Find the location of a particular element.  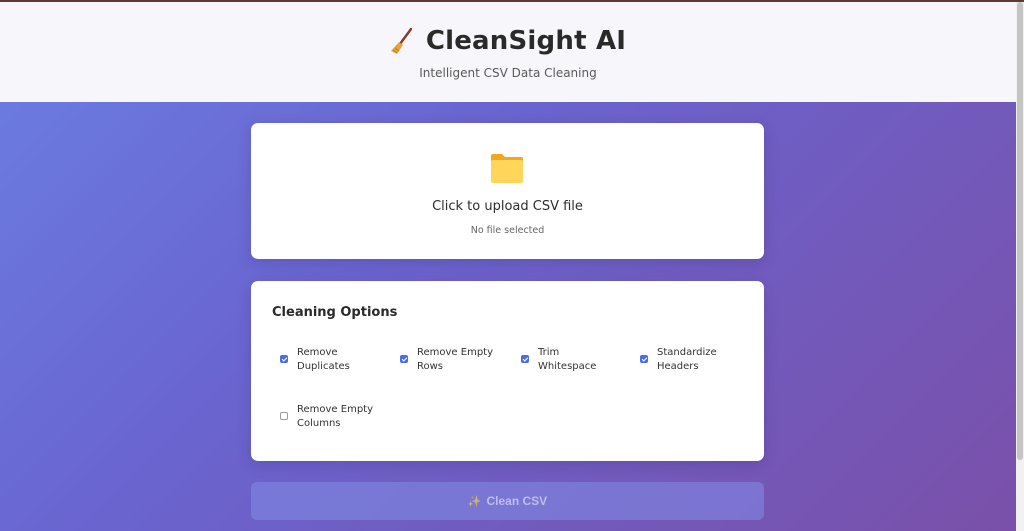

options-title: Cleaning Options is located at coordinates (335, 312).